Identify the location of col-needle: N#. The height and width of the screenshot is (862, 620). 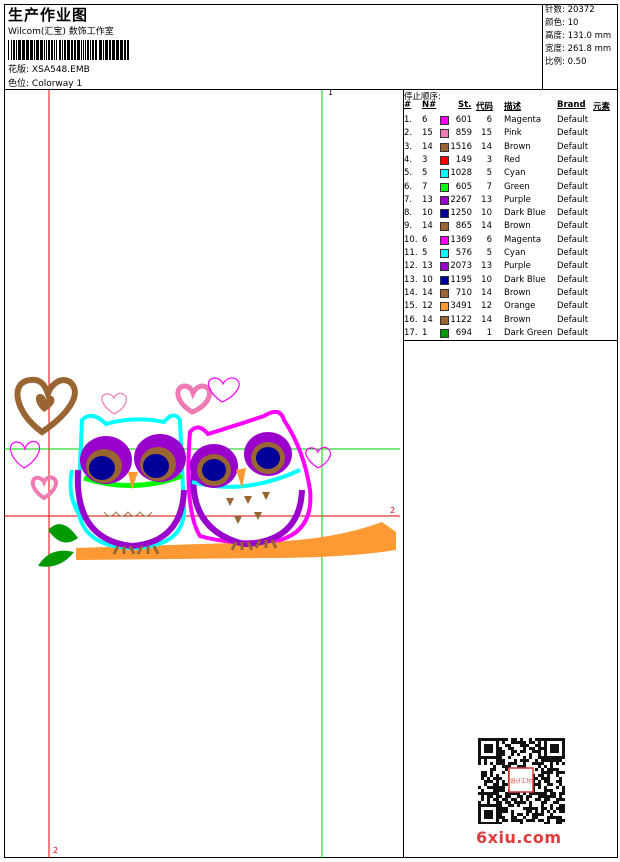
(429, 105).